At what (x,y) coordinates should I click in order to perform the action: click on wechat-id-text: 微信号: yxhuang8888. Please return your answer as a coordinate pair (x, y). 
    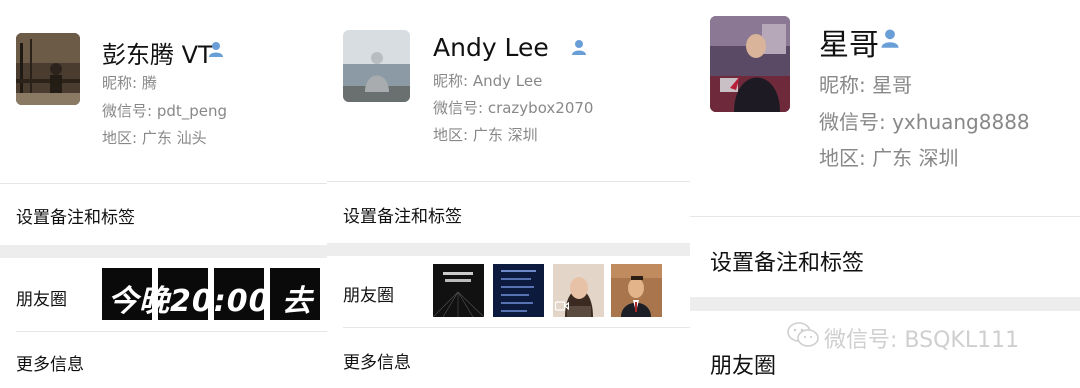
    Looking at the image, I should click on (924, 122).